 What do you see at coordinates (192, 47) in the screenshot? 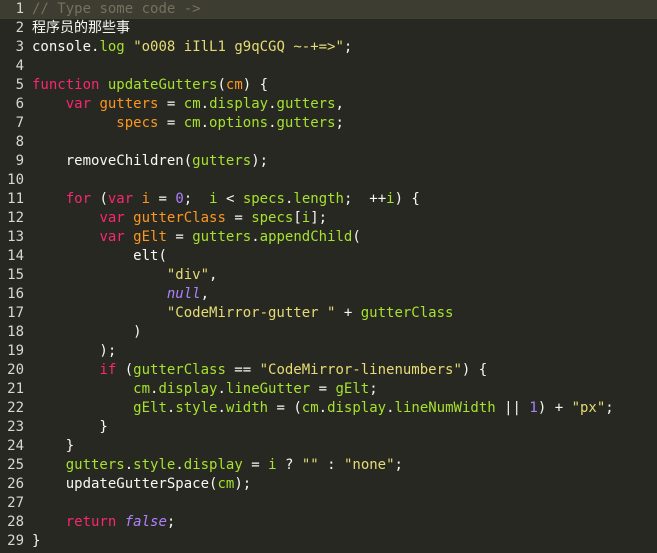
I see `line-content: console.log "o008 iIlL1 g9qCGQ ~-+=>";` at bounding box center [192, 47].